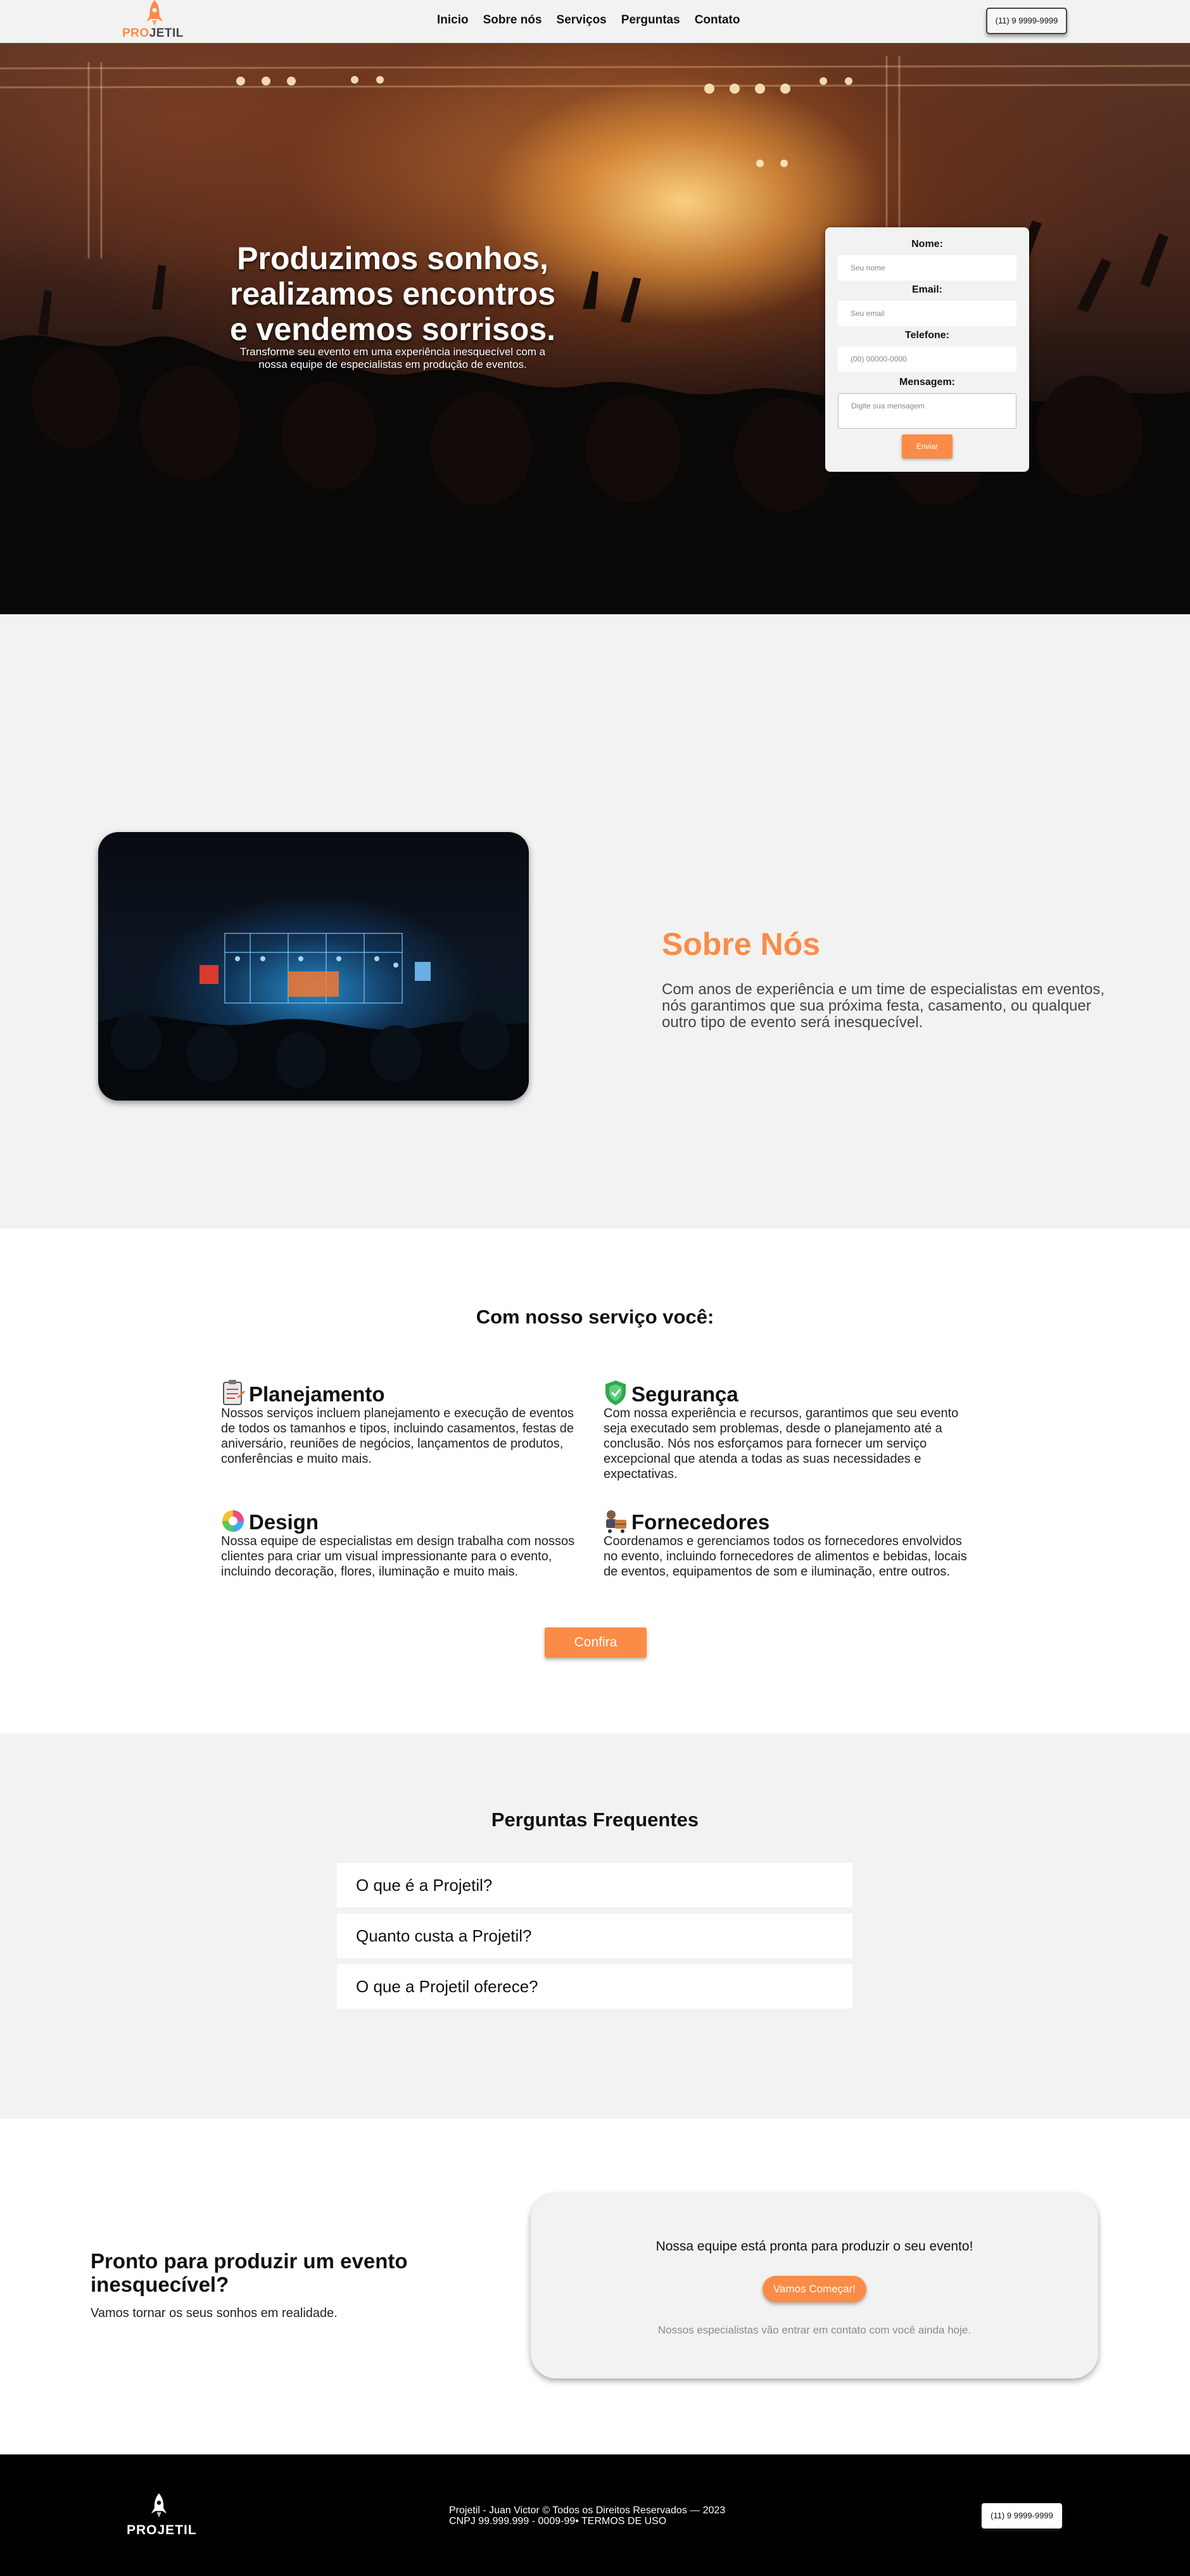 The width and height of the screenshot is (1190, 2576). I want to click on color-palette-icon, so click(233, 1521).